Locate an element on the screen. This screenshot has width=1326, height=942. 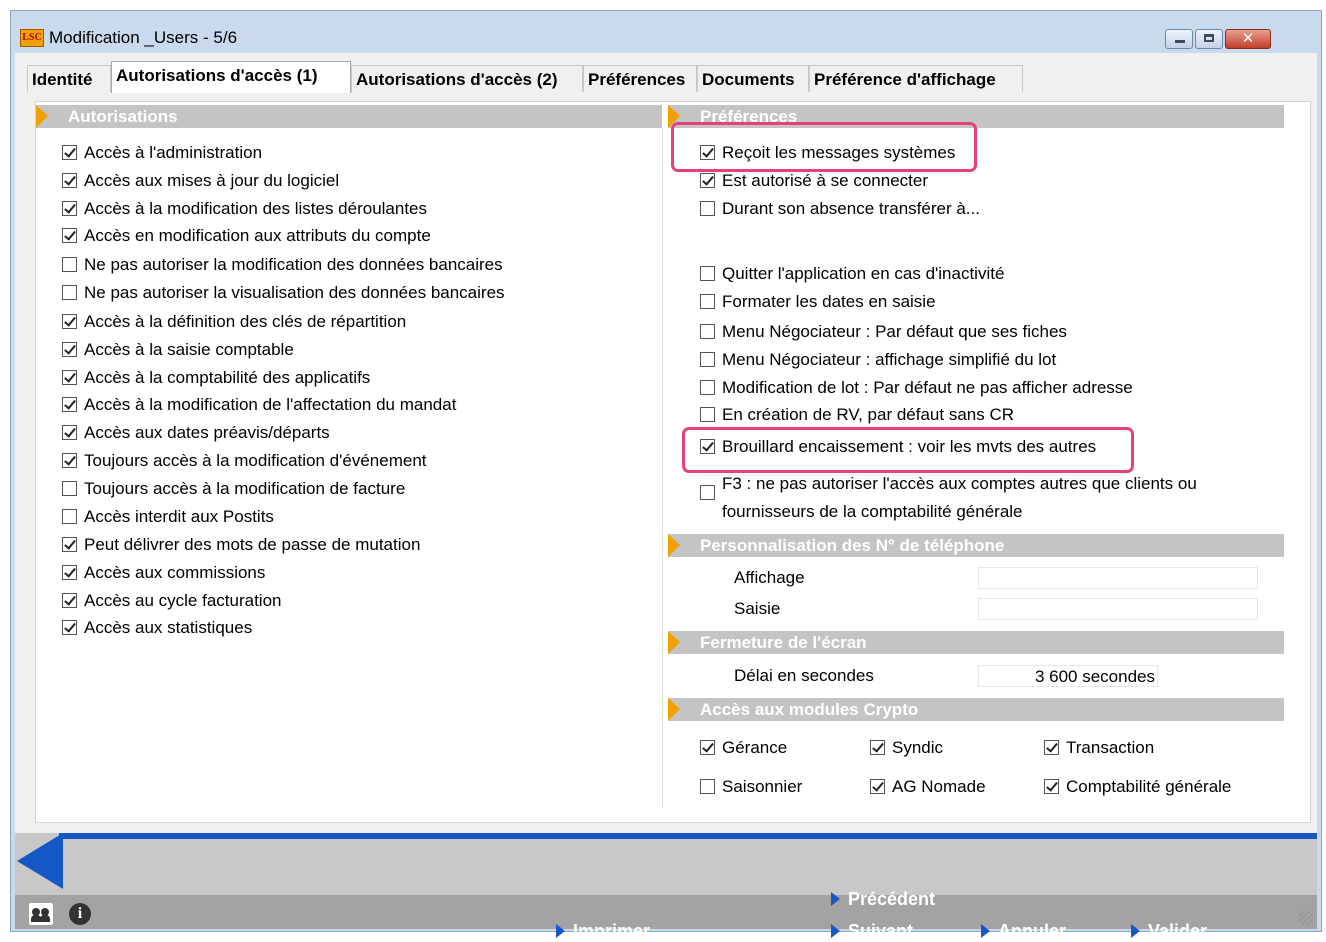
annuler-button: Annuler is located at coordinates (1023, 931).